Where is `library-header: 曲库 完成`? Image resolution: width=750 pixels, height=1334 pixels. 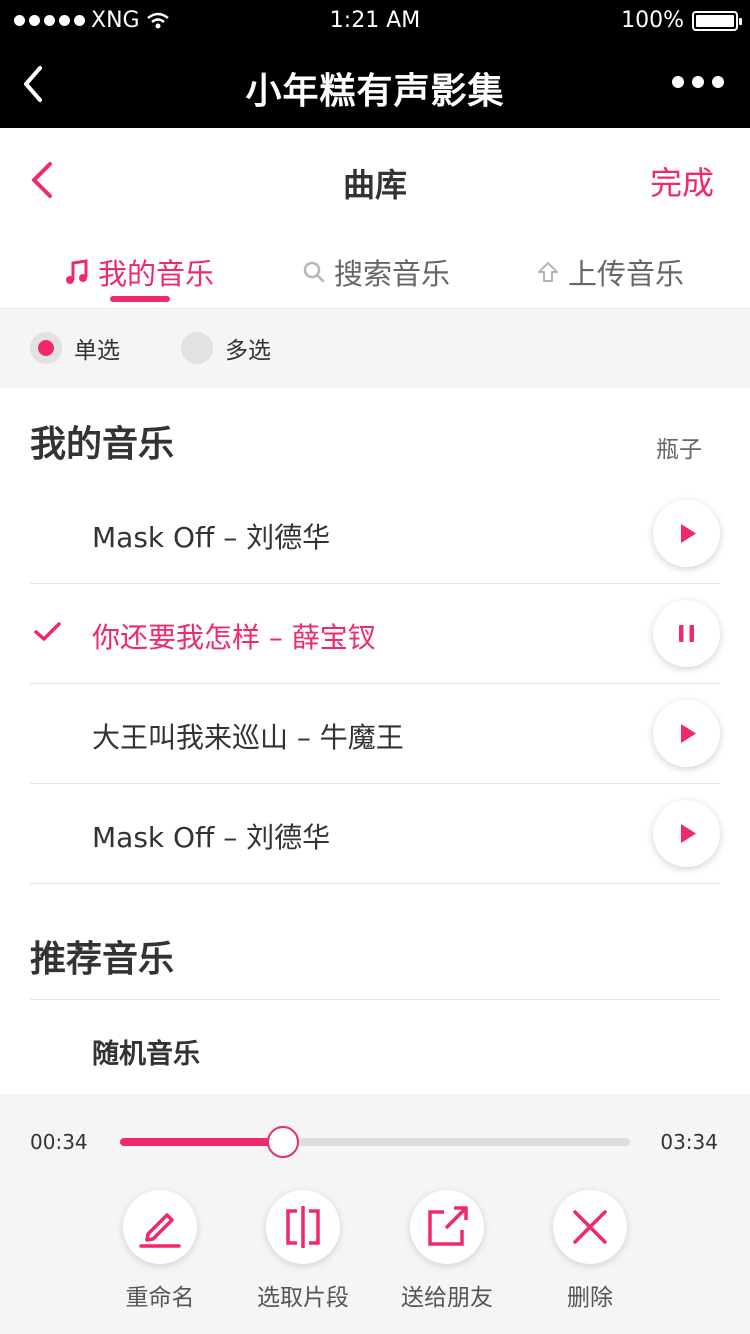
library-header: 曲库 完成 is located at coordinates (375, 180).